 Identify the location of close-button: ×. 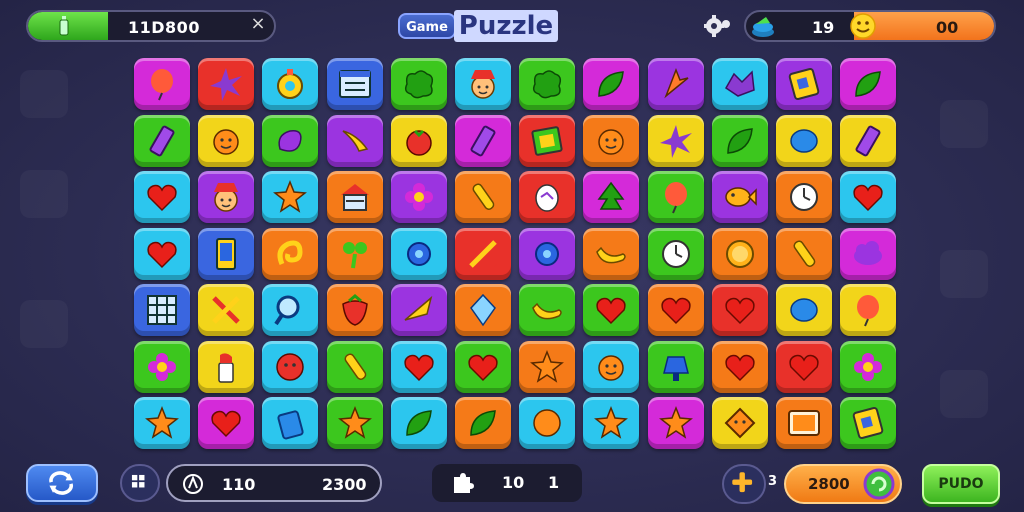
(258, 24).